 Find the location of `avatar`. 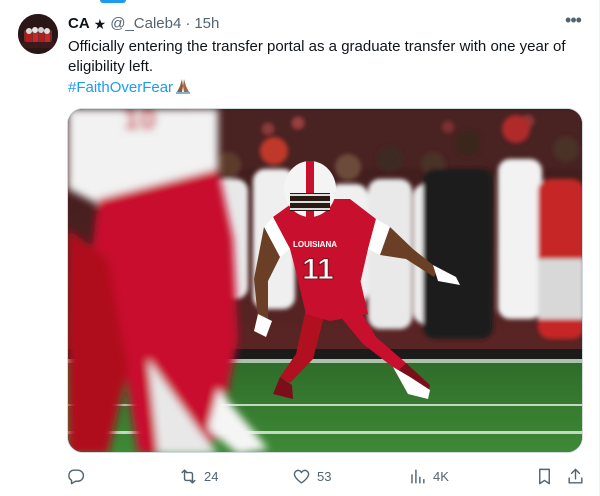

avatar is located at coordinates (38, 34).